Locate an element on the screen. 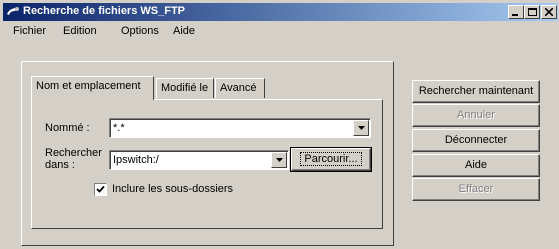 Image resolution: width=559 pixels, height=249 pixels. search-in-label-1: Rechercher is located at coordinates (73, 153).